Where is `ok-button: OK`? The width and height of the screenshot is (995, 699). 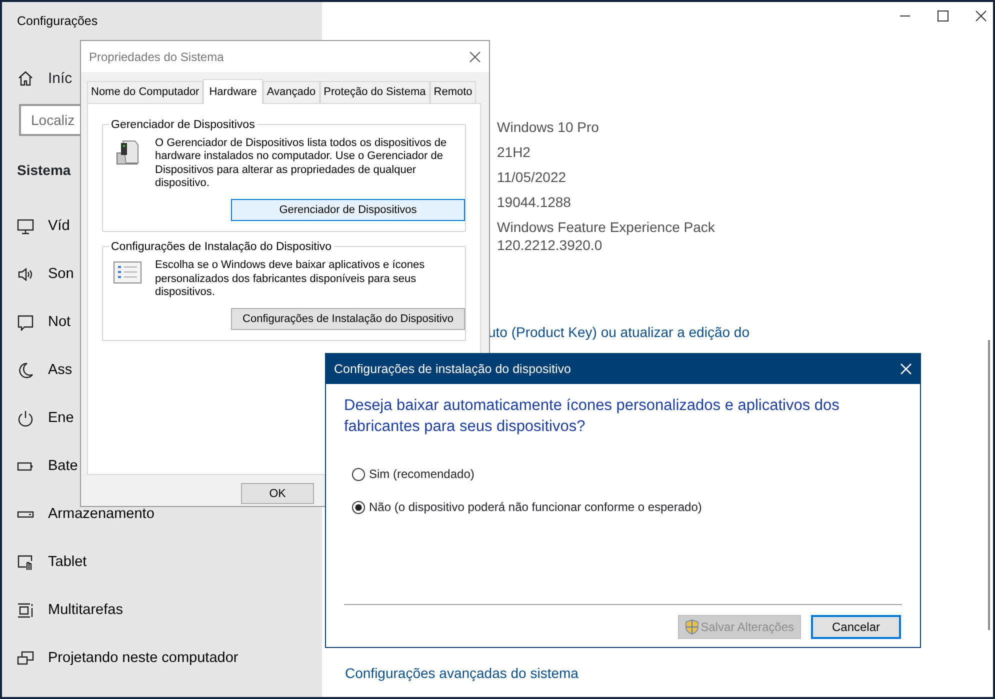 ok-button: OK is located at coordinates (277, 493).